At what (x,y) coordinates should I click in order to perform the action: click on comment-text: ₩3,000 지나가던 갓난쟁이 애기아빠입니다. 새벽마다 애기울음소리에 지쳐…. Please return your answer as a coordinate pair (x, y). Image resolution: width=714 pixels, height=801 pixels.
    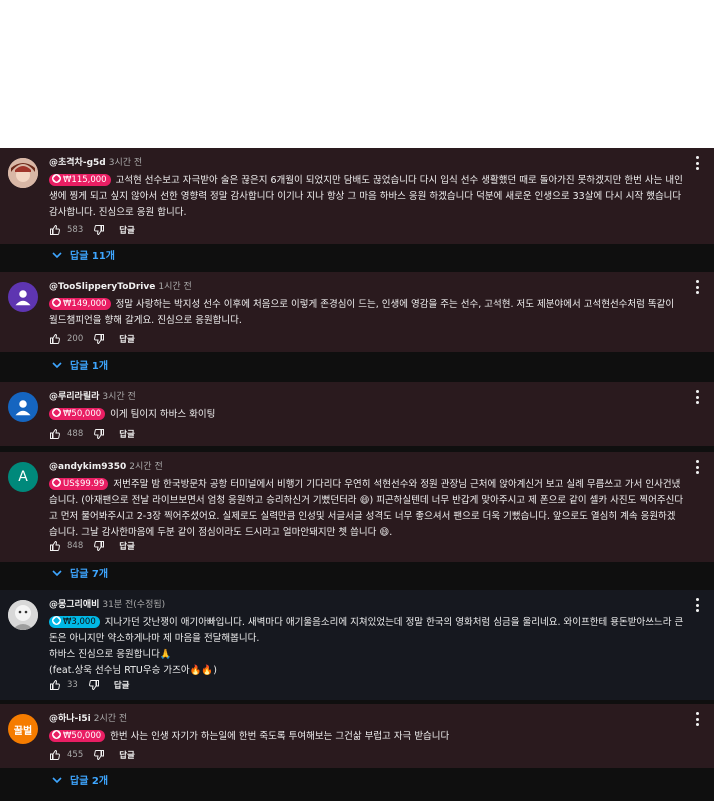
    Looking at the image, I should click on (366, 647).